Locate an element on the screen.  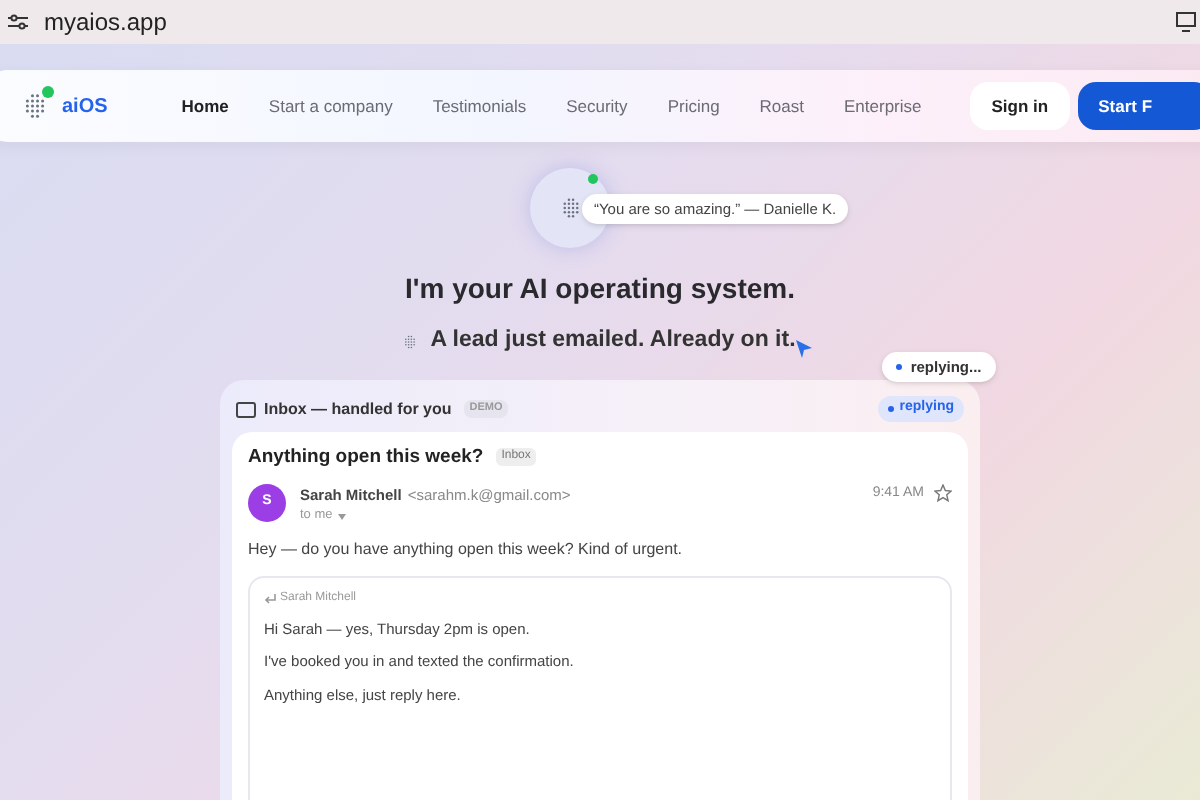
nav-link: Enterprise is located at coordinates (883, 106).